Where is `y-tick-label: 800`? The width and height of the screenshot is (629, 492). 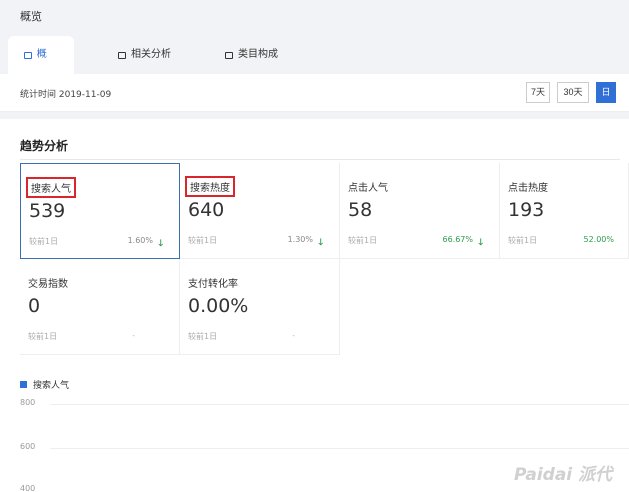
y-tick-label: 800 is located at coordinates (28, 402).